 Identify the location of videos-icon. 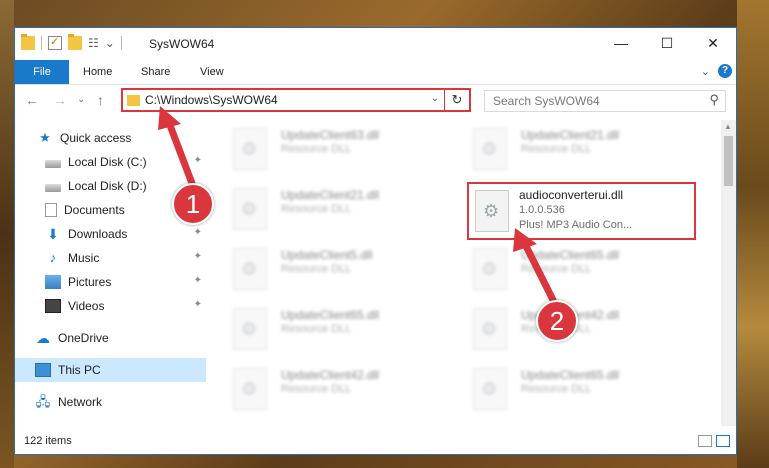
(53, 306).